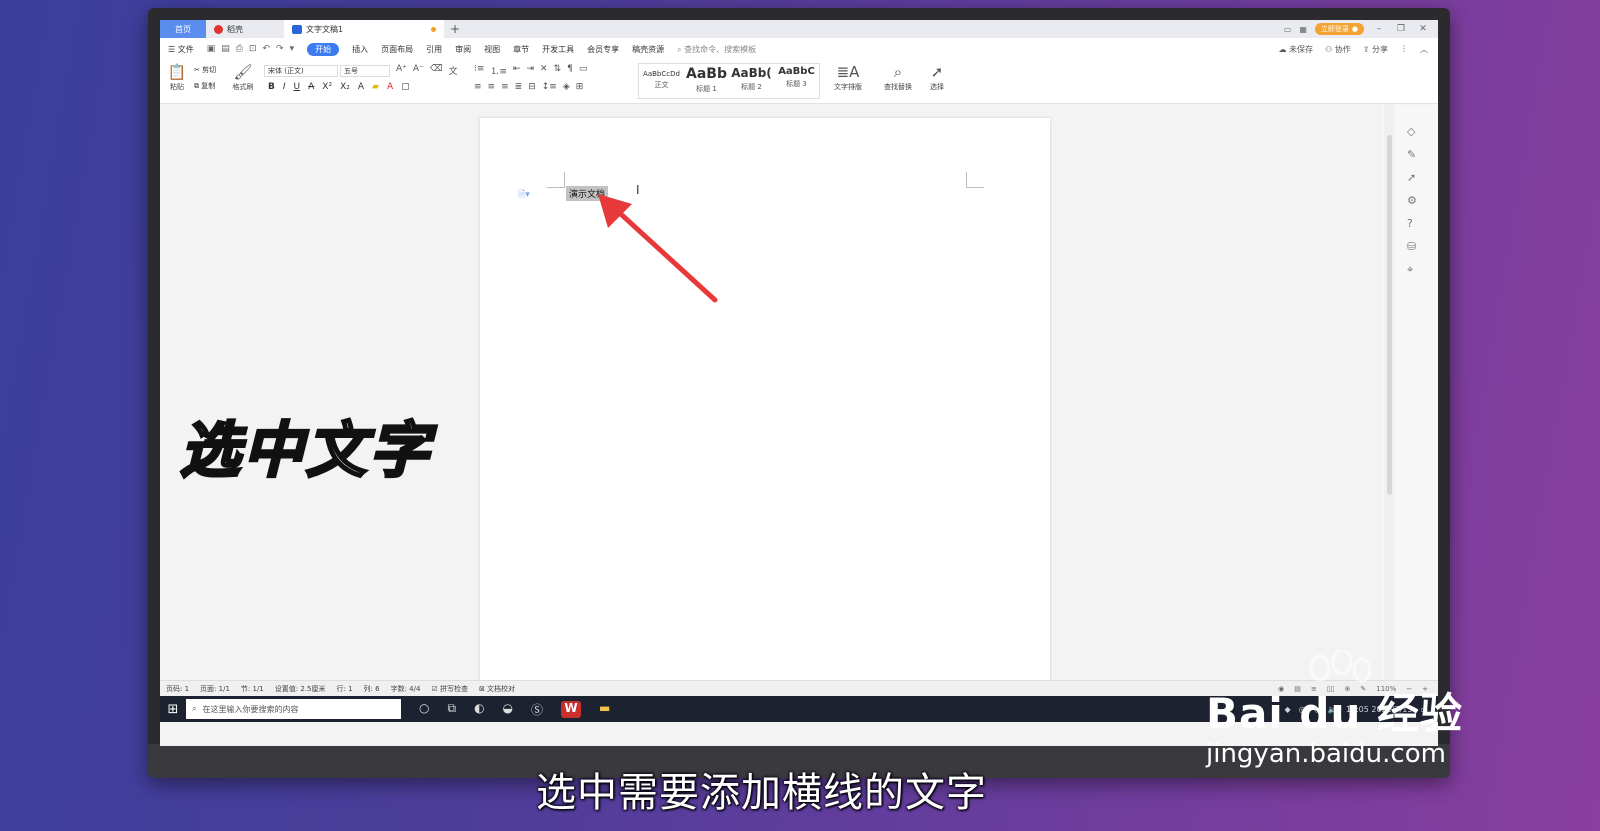 This screenshot has width=1600, height=831. What do you see at coordinates (364, 29) in the screenshot?
I see `tab-document: 文字文稿1` at bounding box center [364, 29].